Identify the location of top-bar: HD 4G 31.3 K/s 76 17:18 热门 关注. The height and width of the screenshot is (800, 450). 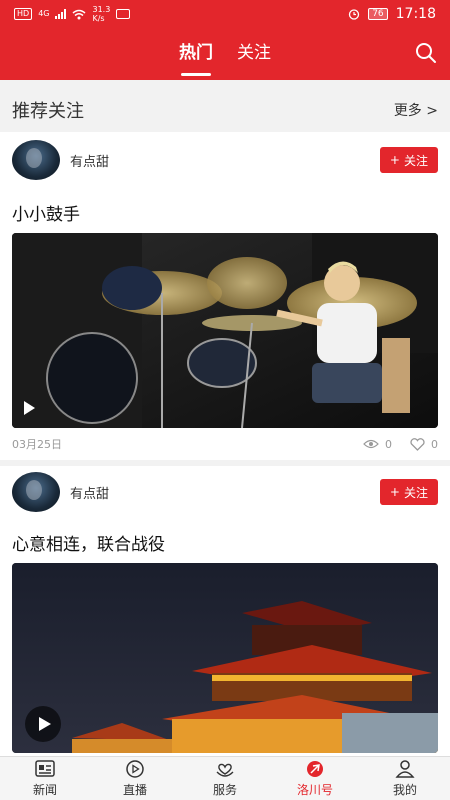
(225, 40).